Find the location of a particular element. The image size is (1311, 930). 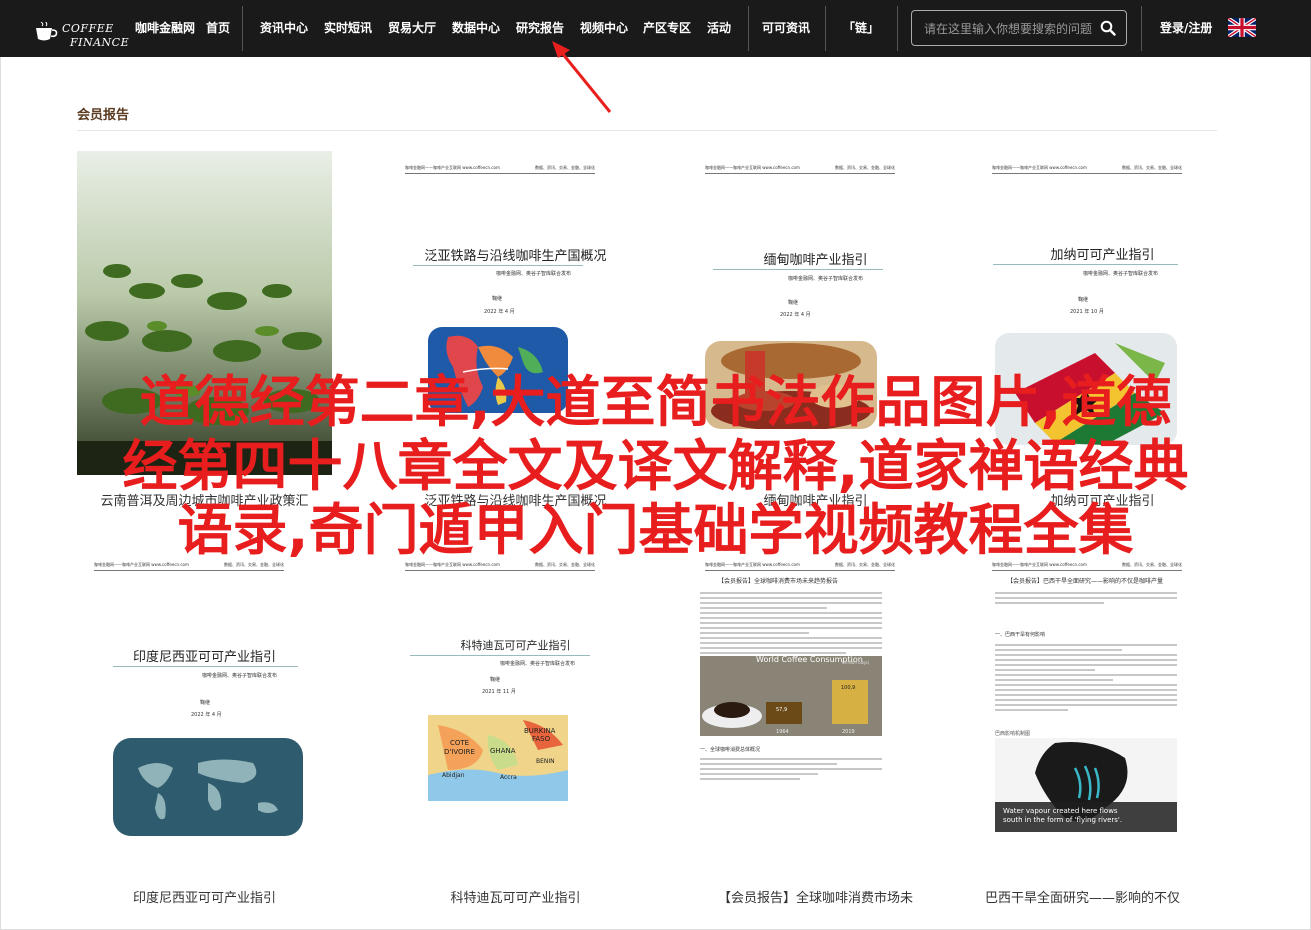

world-map-image is located at coordinates (208, 787).